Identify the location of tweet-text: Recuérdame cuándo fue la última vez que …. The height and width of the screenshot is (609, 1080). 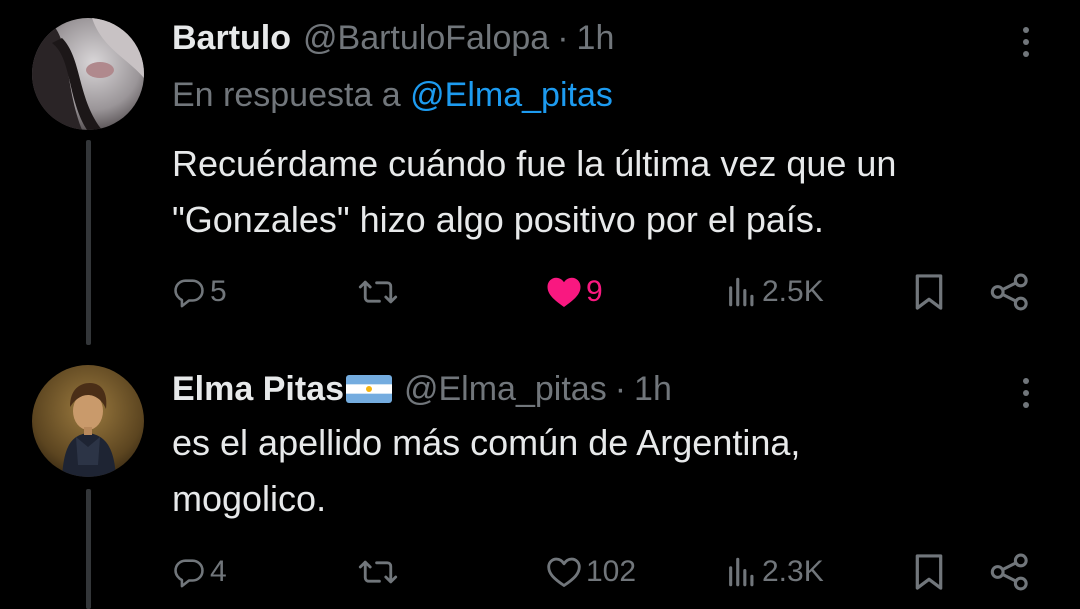
(602, 192).